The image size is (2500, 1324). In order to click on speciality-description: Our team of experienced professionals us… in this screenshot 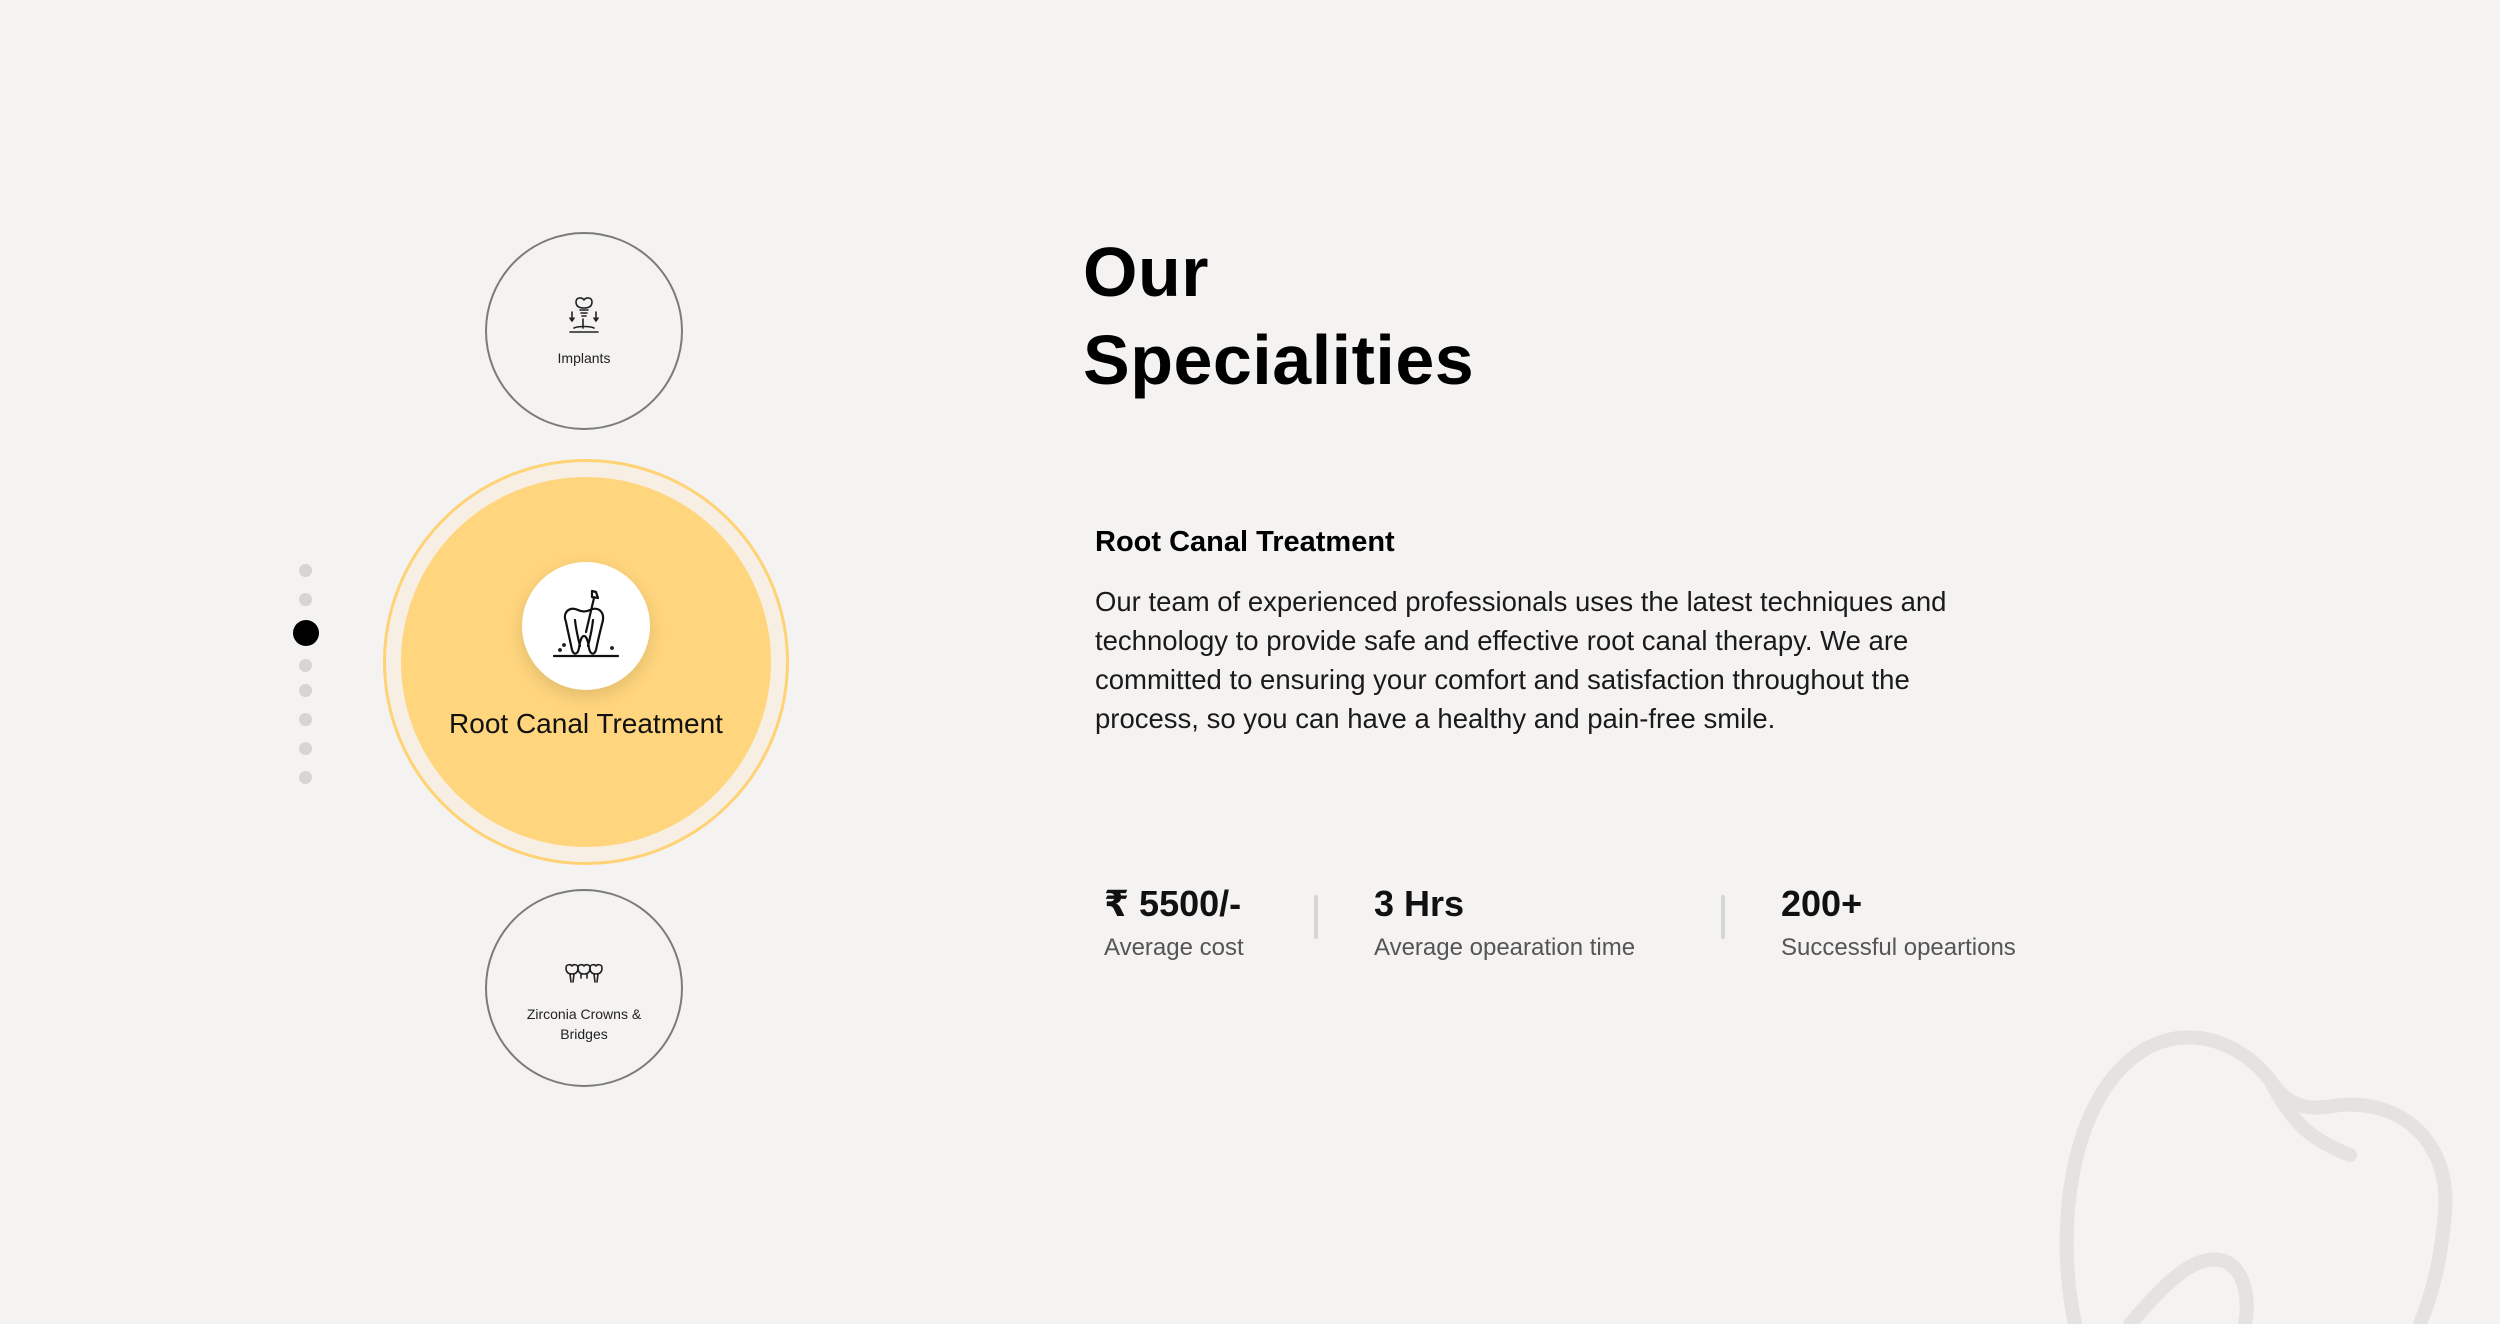, I will do `click(1521, 660)`.